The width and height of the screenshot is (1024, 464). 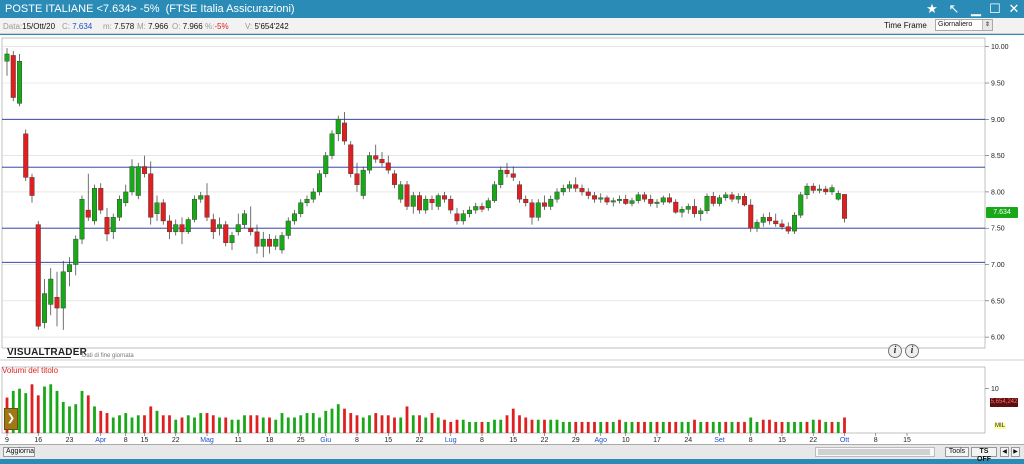 What do you see at coordinates (998, 84) in the screenshot?
I see `y-tick-label: 9.50` at bounding box center [998, 84].